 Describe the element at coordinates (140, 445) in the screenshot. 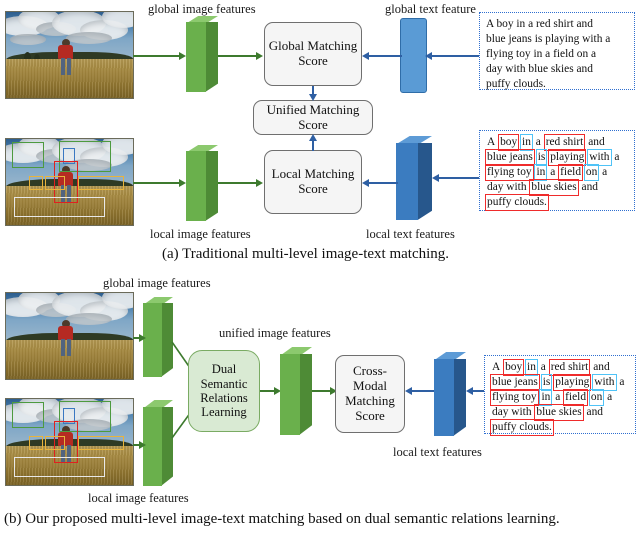

I see `arrow-local-image-to-prism-b` at that location.